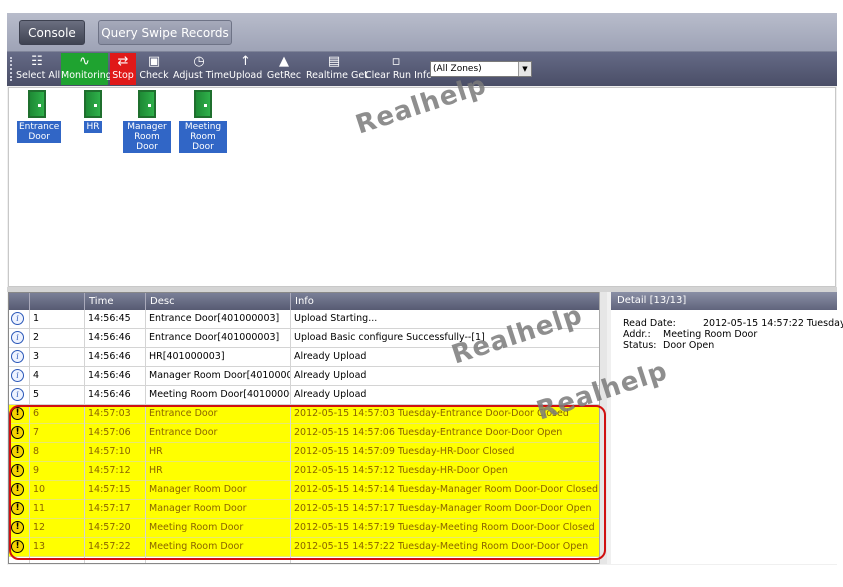 Image resolution: width=843 pixels, height=587 pixels. What do you see at coordinates (337, 69) in the screenshot?
I see `realtime-get-button: ▤ Realtime Get` at bounding box center [337, 69].